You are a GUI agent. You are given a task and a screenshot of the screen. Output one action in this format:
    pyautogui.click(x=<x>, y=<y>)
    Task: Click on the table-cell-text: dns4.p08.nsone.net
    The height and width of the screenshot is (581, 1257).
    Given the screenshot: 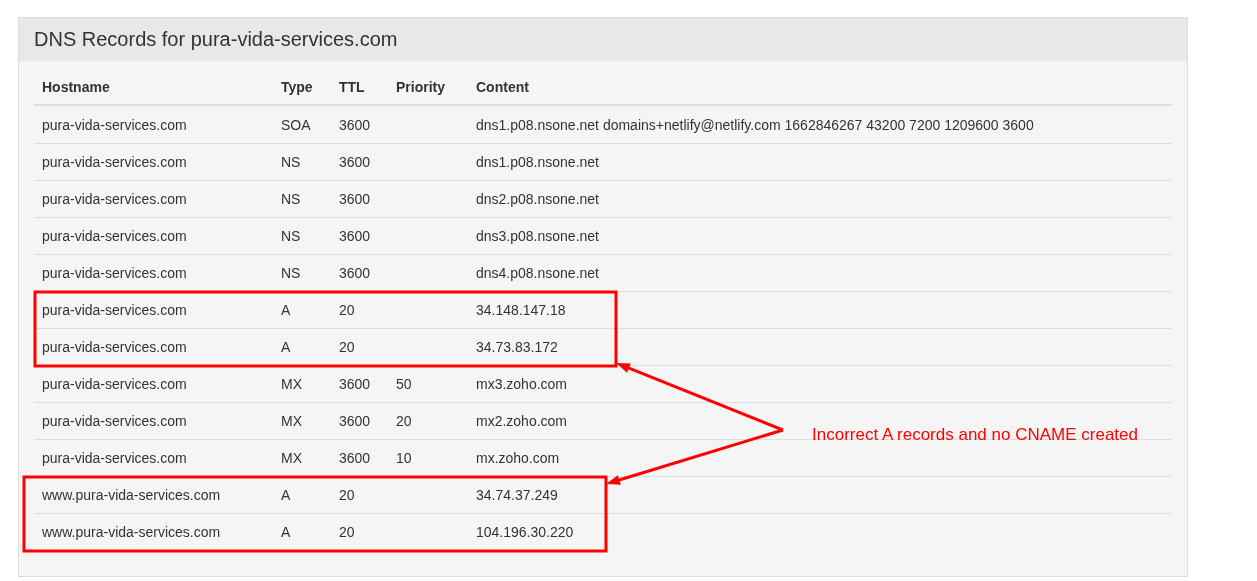 What is the action you would take?
    pyautogui.click(x=537, y=273)
    